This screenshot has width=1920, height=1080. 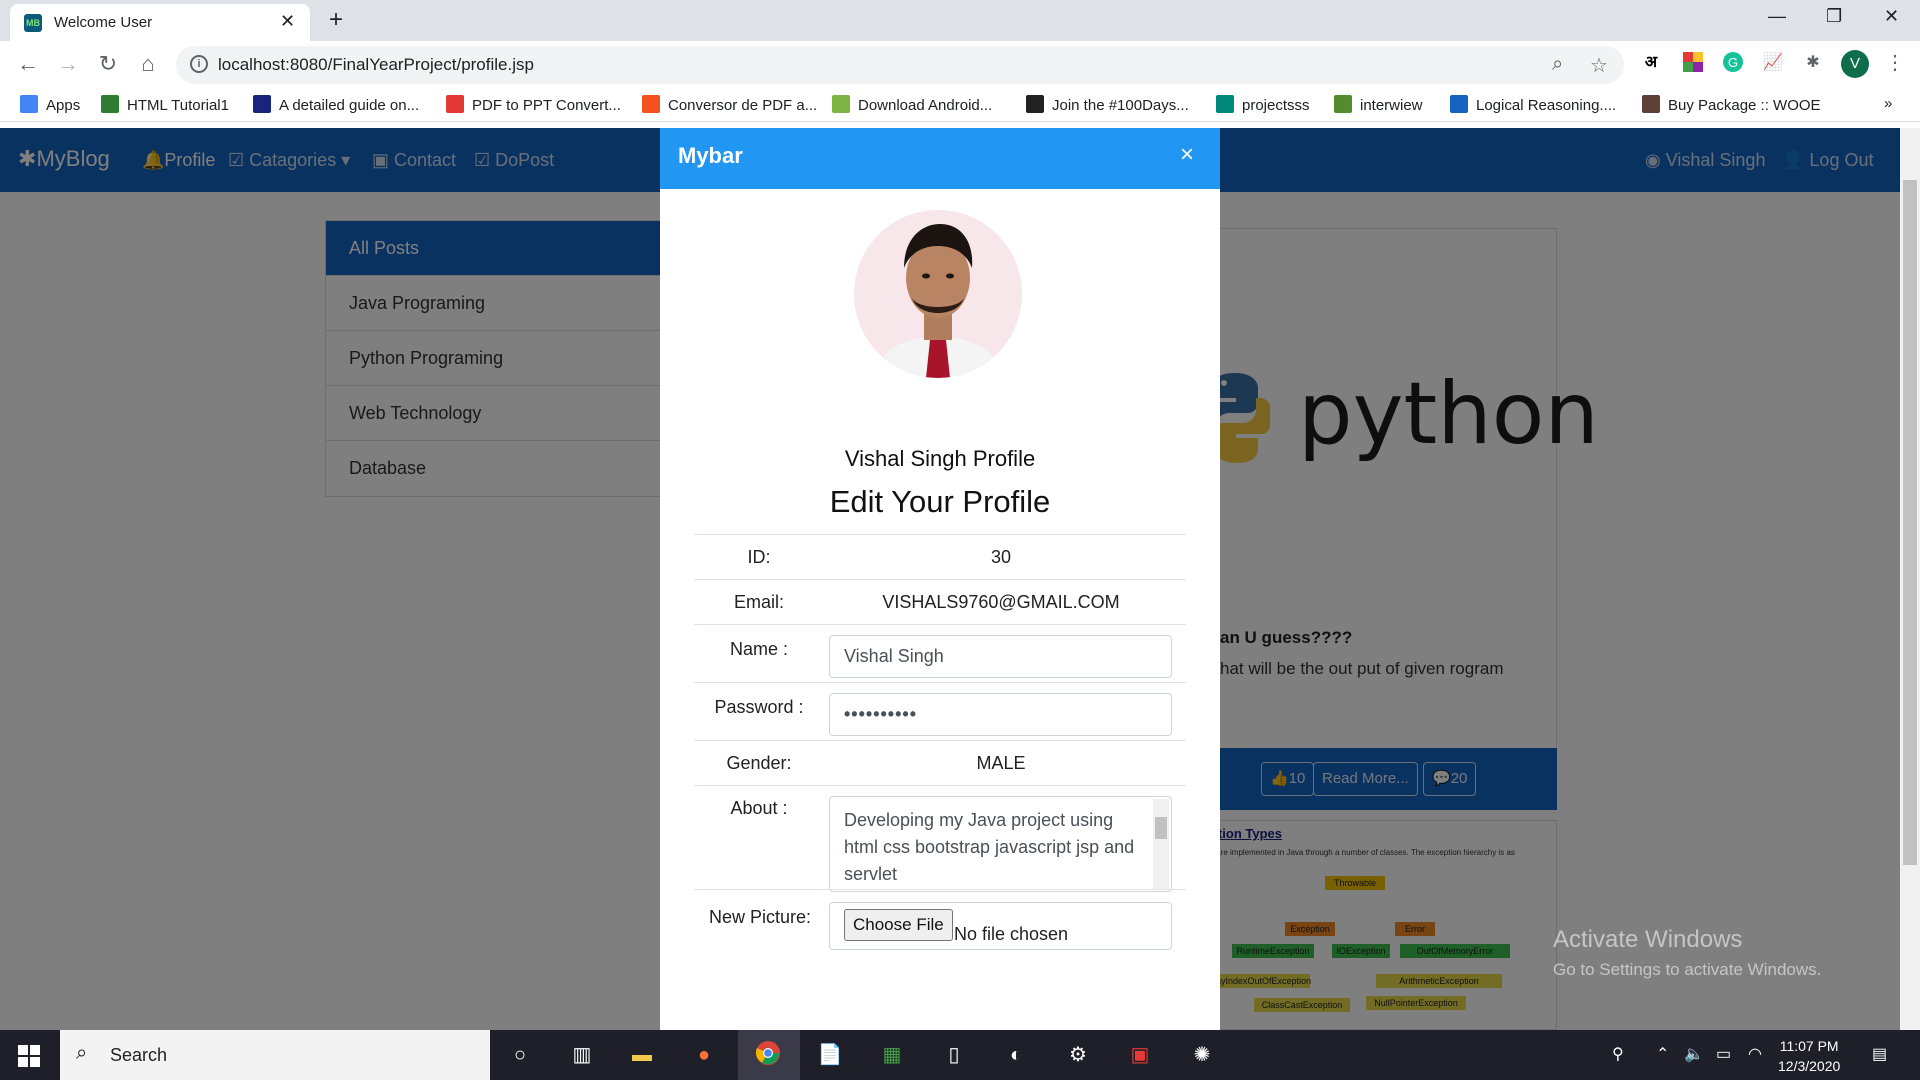 What do you see at coordinates (520, 1055) in the screenshot?
I see `cortana-icon: ○` at bounding box center [520, 1055].